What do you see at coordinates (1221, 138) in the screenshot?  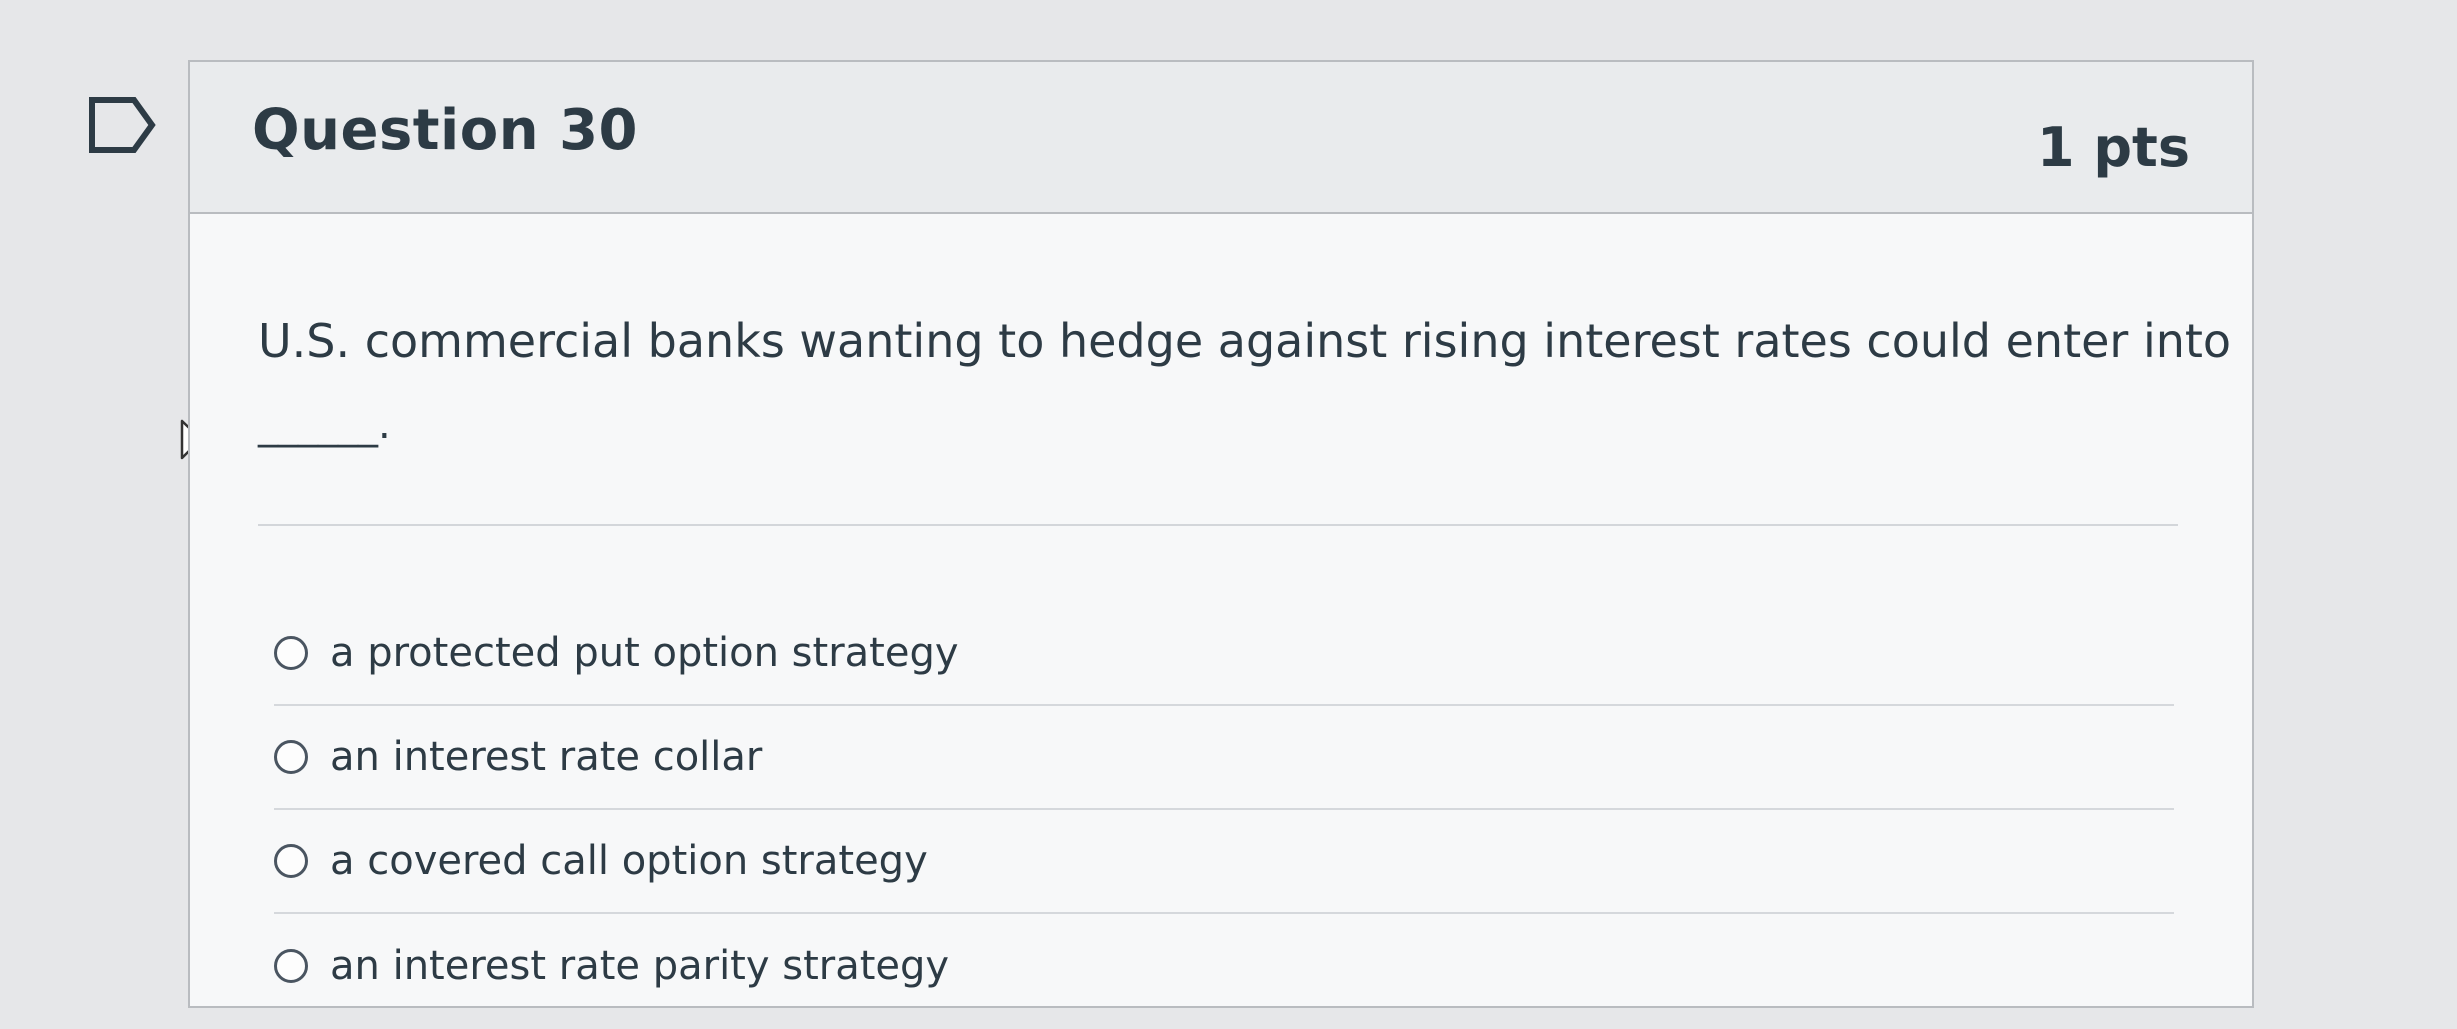 I see `question-header: Question 30 1 pts` at bounding box center [1221, 138].